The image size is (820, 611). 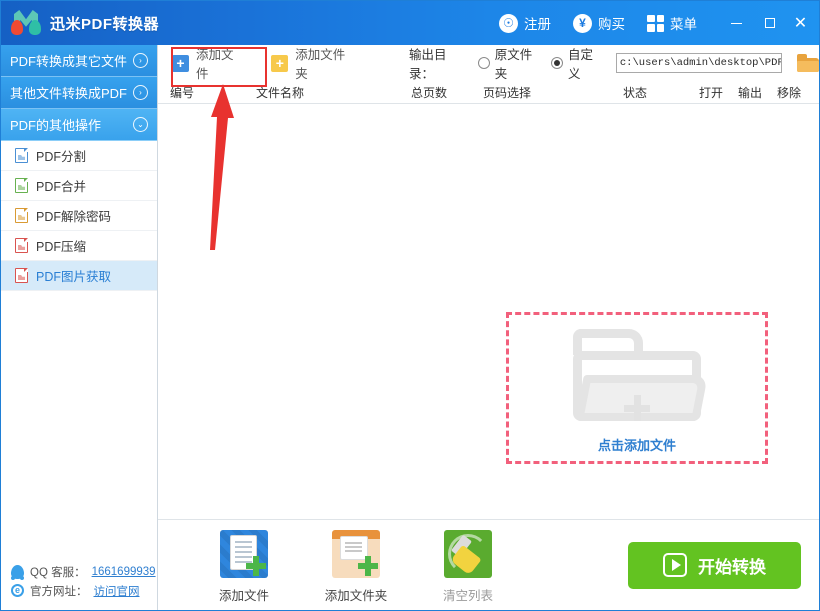 What do you see at coordinates (56, 125) in the screenshot?
I see `sidebar-category-label: PDF的其他操作` at bounding box center [56, 125].